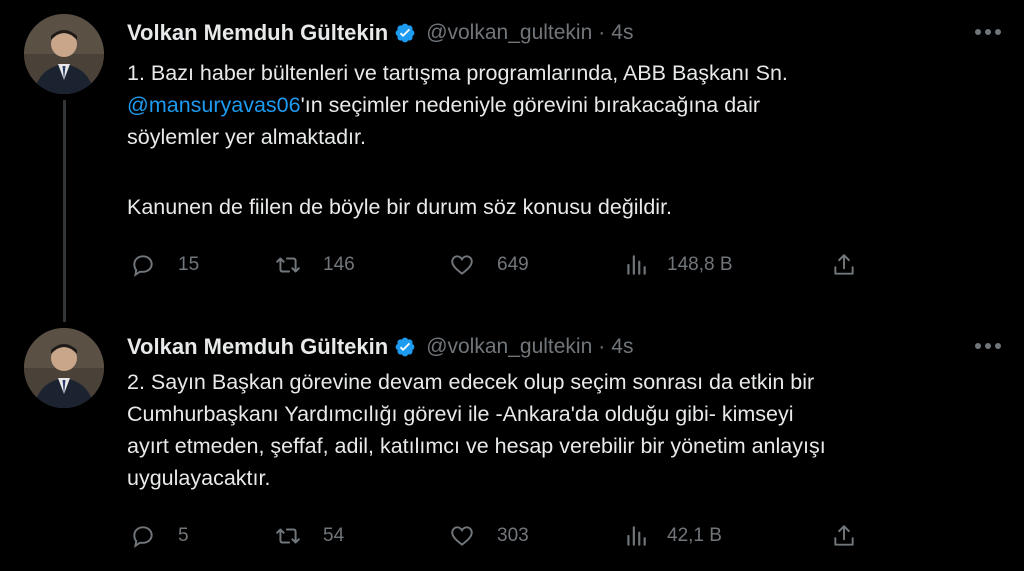  I want to click on retweet-count: 54, so click(334, 535).